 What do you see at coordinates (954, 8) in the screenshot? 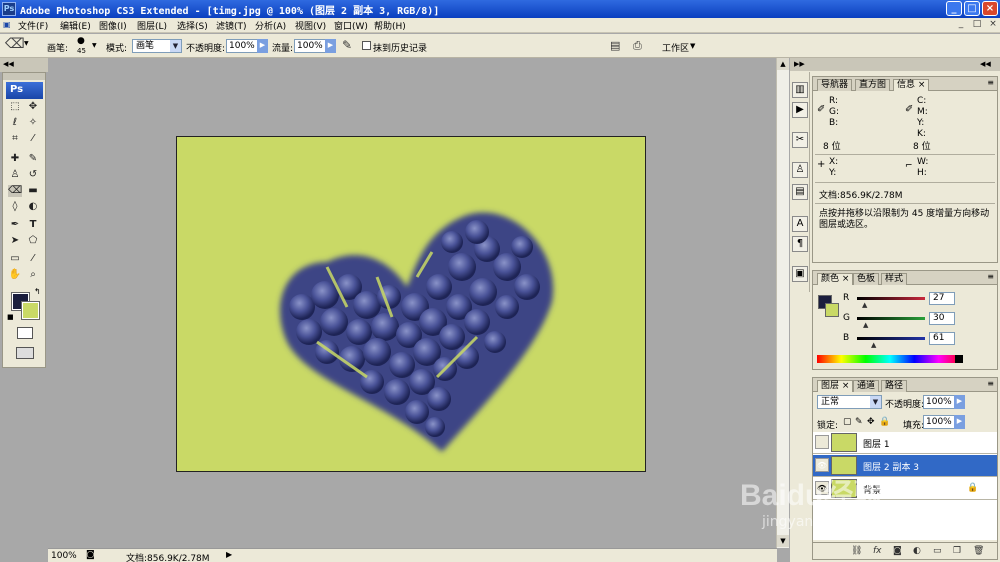
I see `minimize-button: _` at bounding box center [954, 8].